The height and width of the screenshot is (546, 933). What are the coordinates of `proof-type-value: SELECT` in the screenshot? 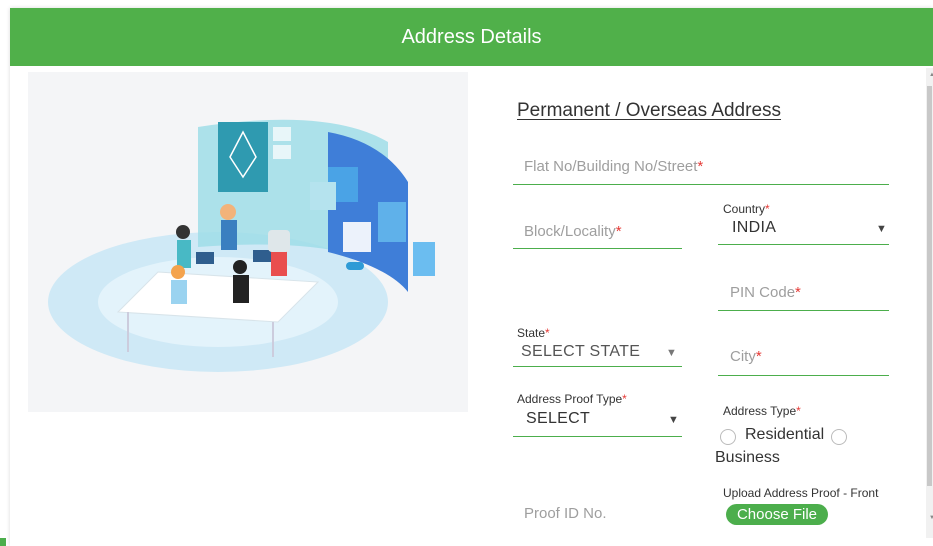 It's located at (558, 418).